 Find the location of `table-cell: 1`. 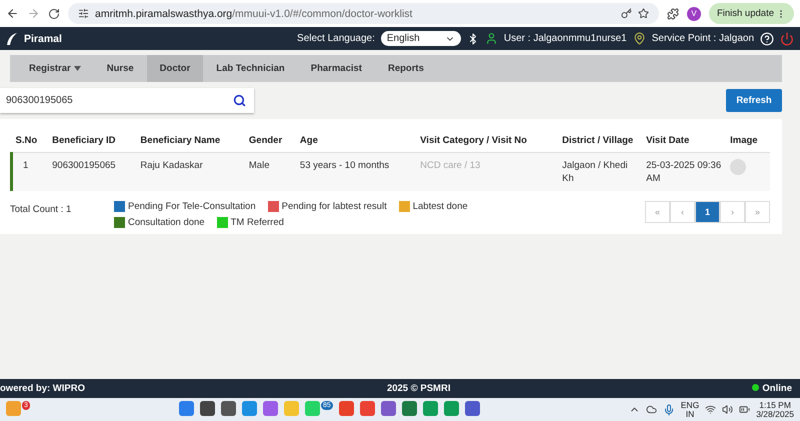

table-cell: 1 is located at coordinates (30, 171).